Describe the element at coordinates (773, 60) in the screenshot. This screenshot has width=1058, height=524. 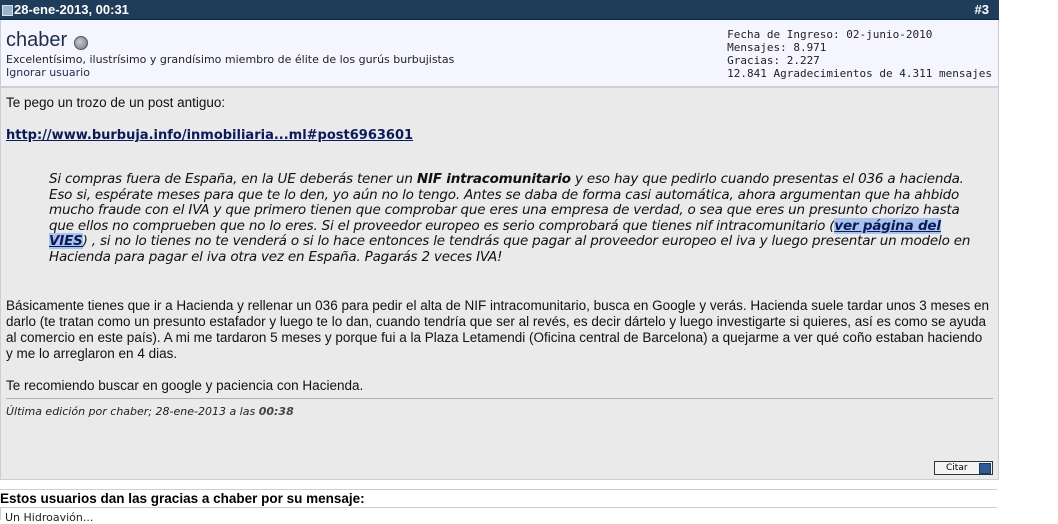
I see `thanks-count: Gracias: 2.227` at that location.